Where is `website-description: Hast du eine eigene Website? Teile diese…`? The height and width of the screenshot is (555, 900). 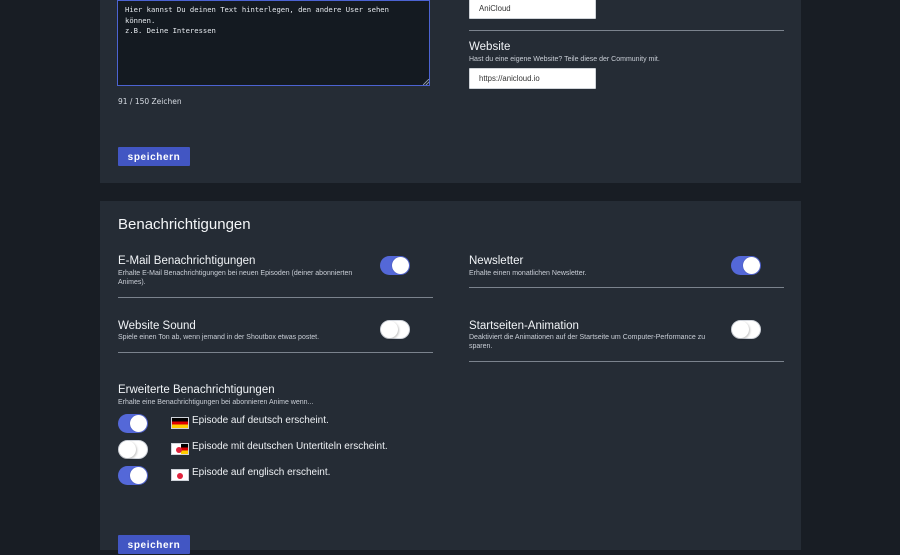 website-description: Hast du eine eigene Website? Teile diese… is located at coordinates (564, 59).